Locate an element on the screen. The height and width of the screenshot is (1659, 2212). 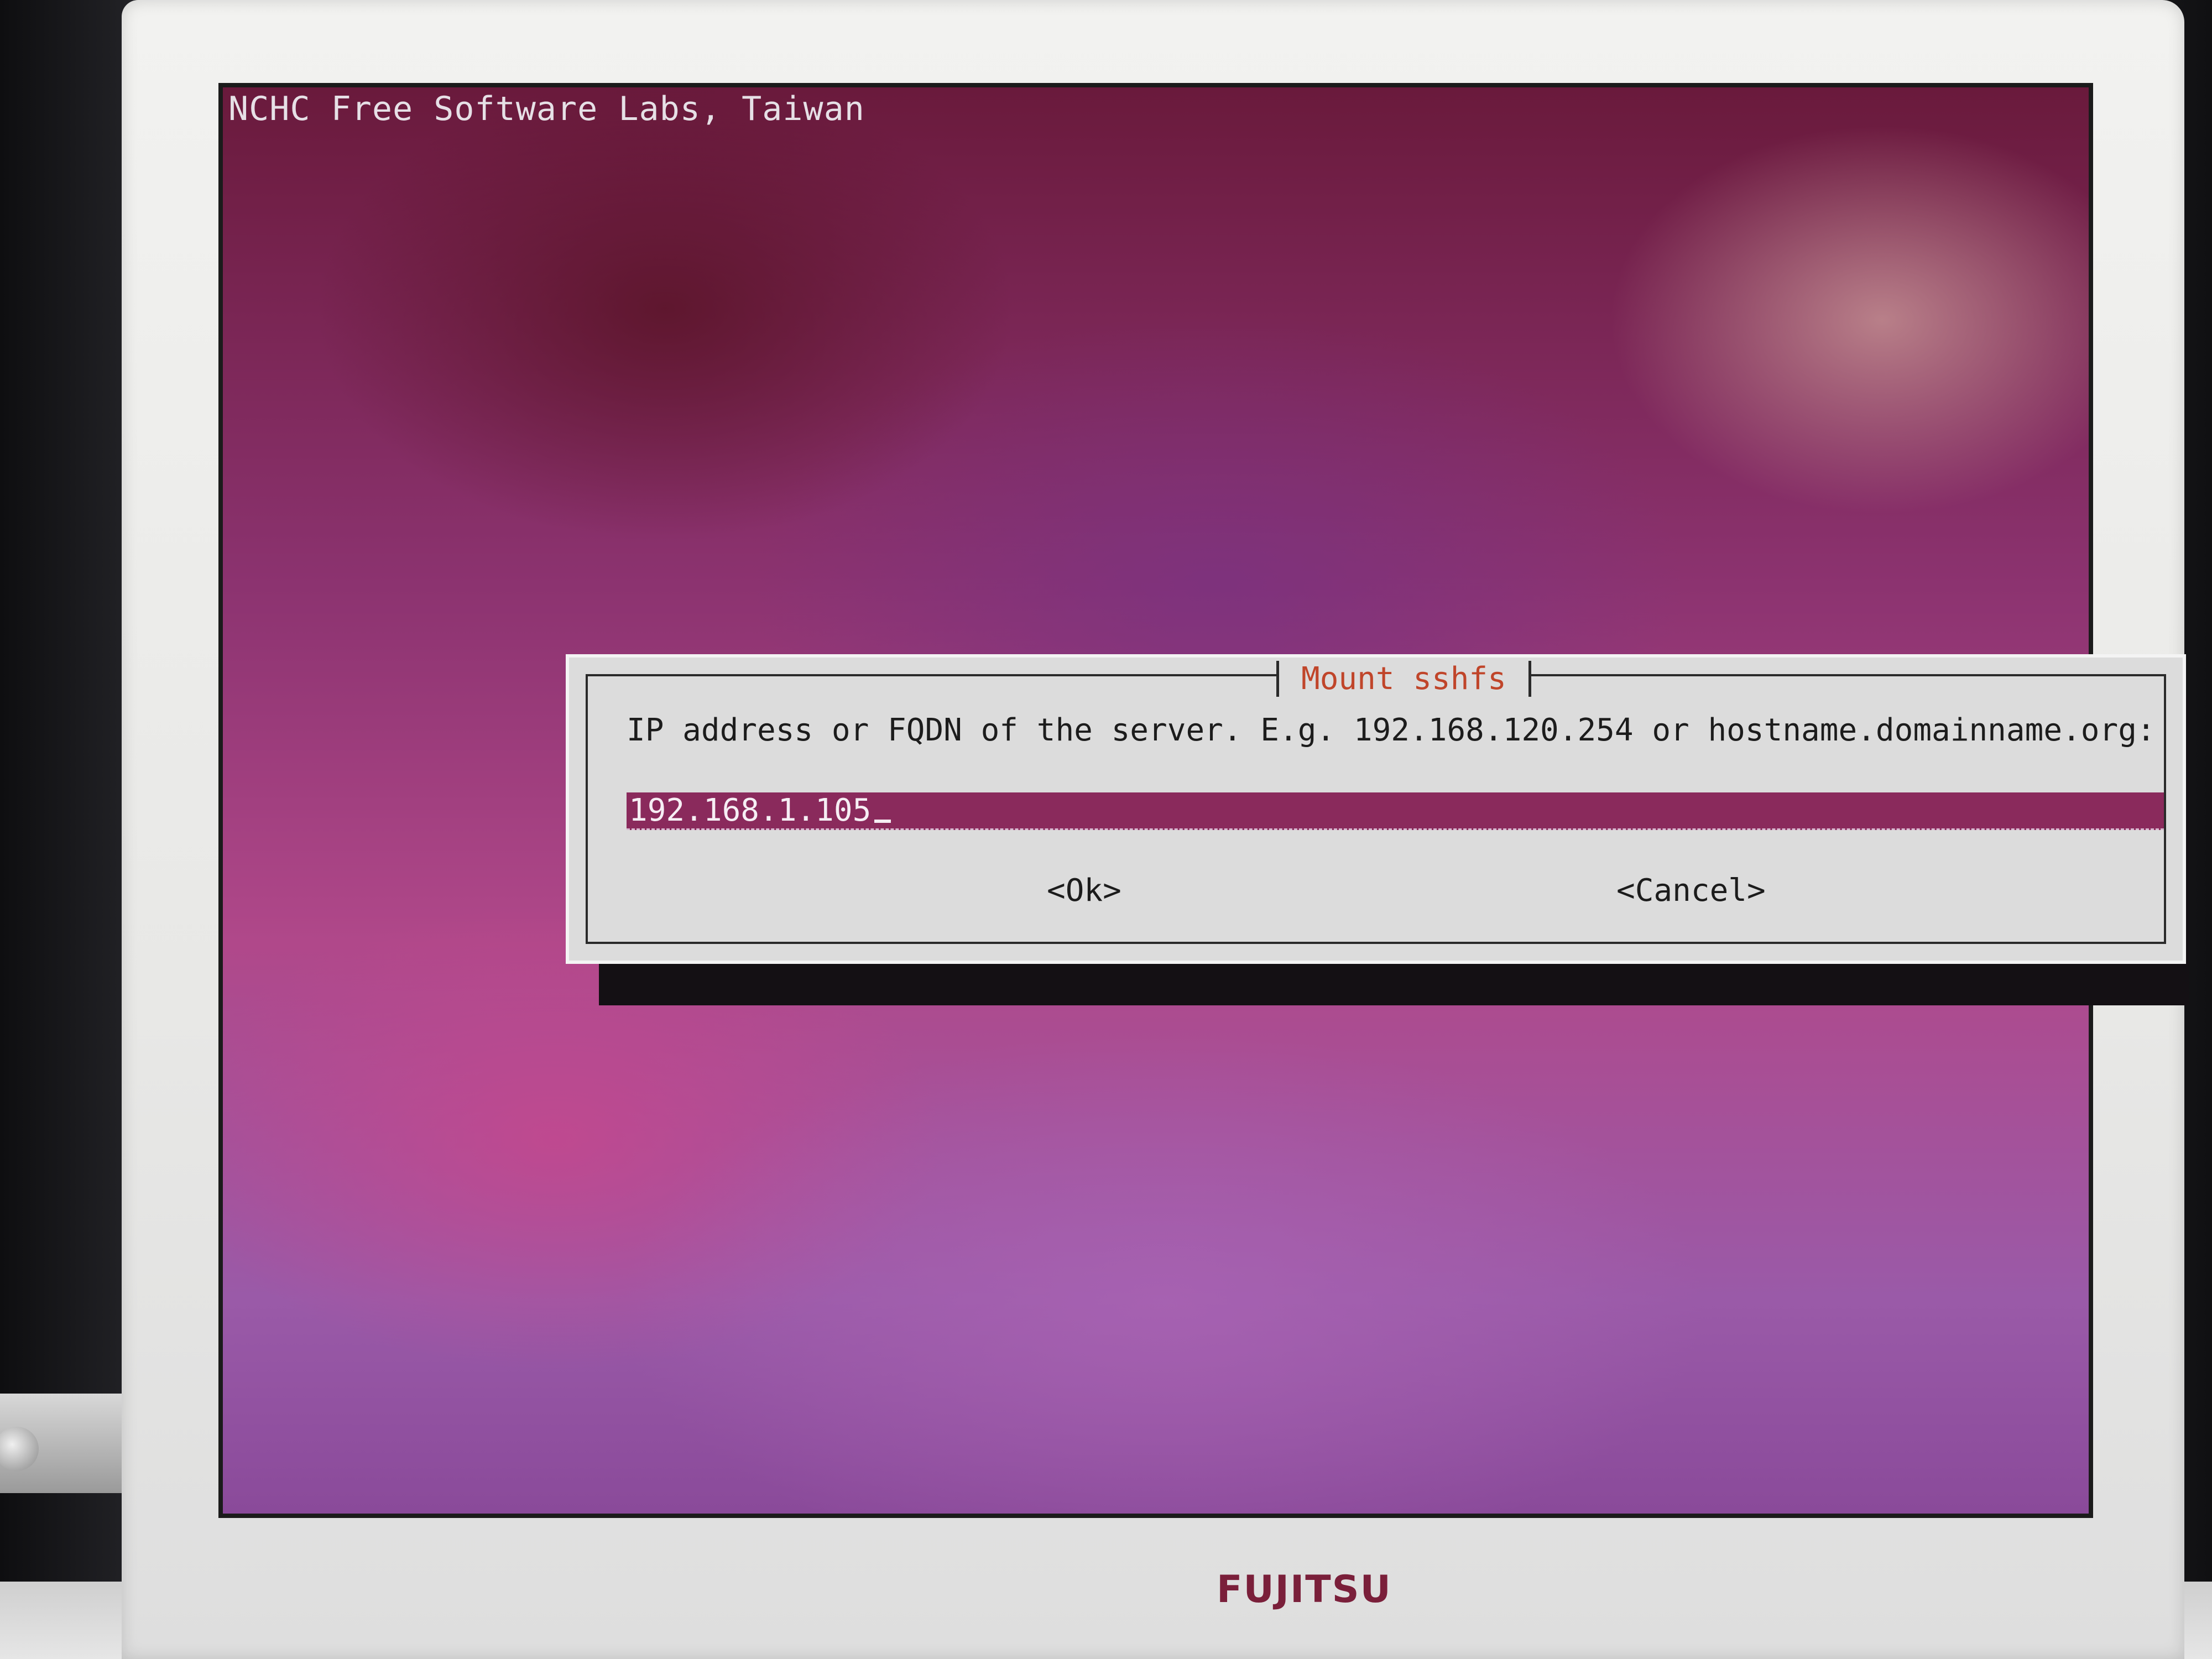
text-cursor is located at coordinates (883, 821).